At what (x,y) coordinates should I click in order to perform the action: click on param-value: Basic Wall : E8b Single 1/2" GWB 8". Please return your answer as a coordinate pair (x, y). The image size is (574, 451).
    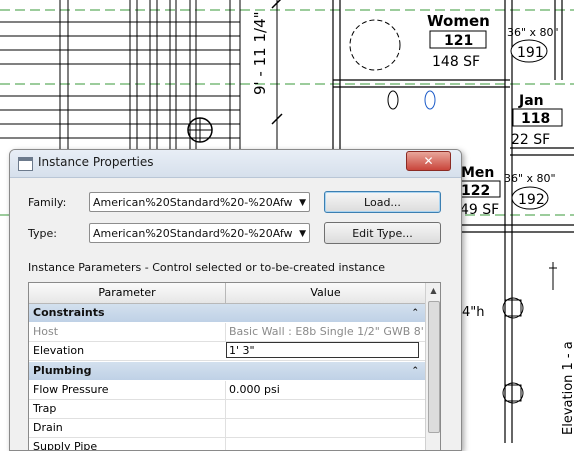
    Looking at the image, I should click on (326, 331).